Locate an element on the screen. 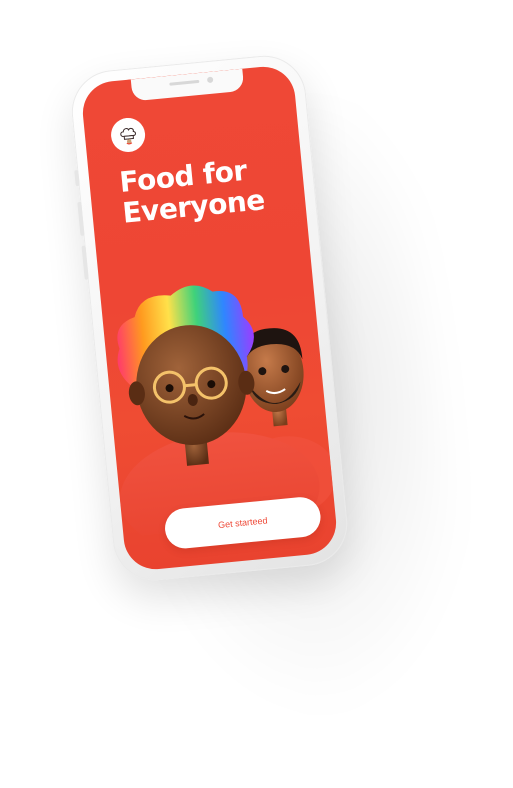 The image size is (513, 788). avatars-illustration is located at coordinates (226, 411).